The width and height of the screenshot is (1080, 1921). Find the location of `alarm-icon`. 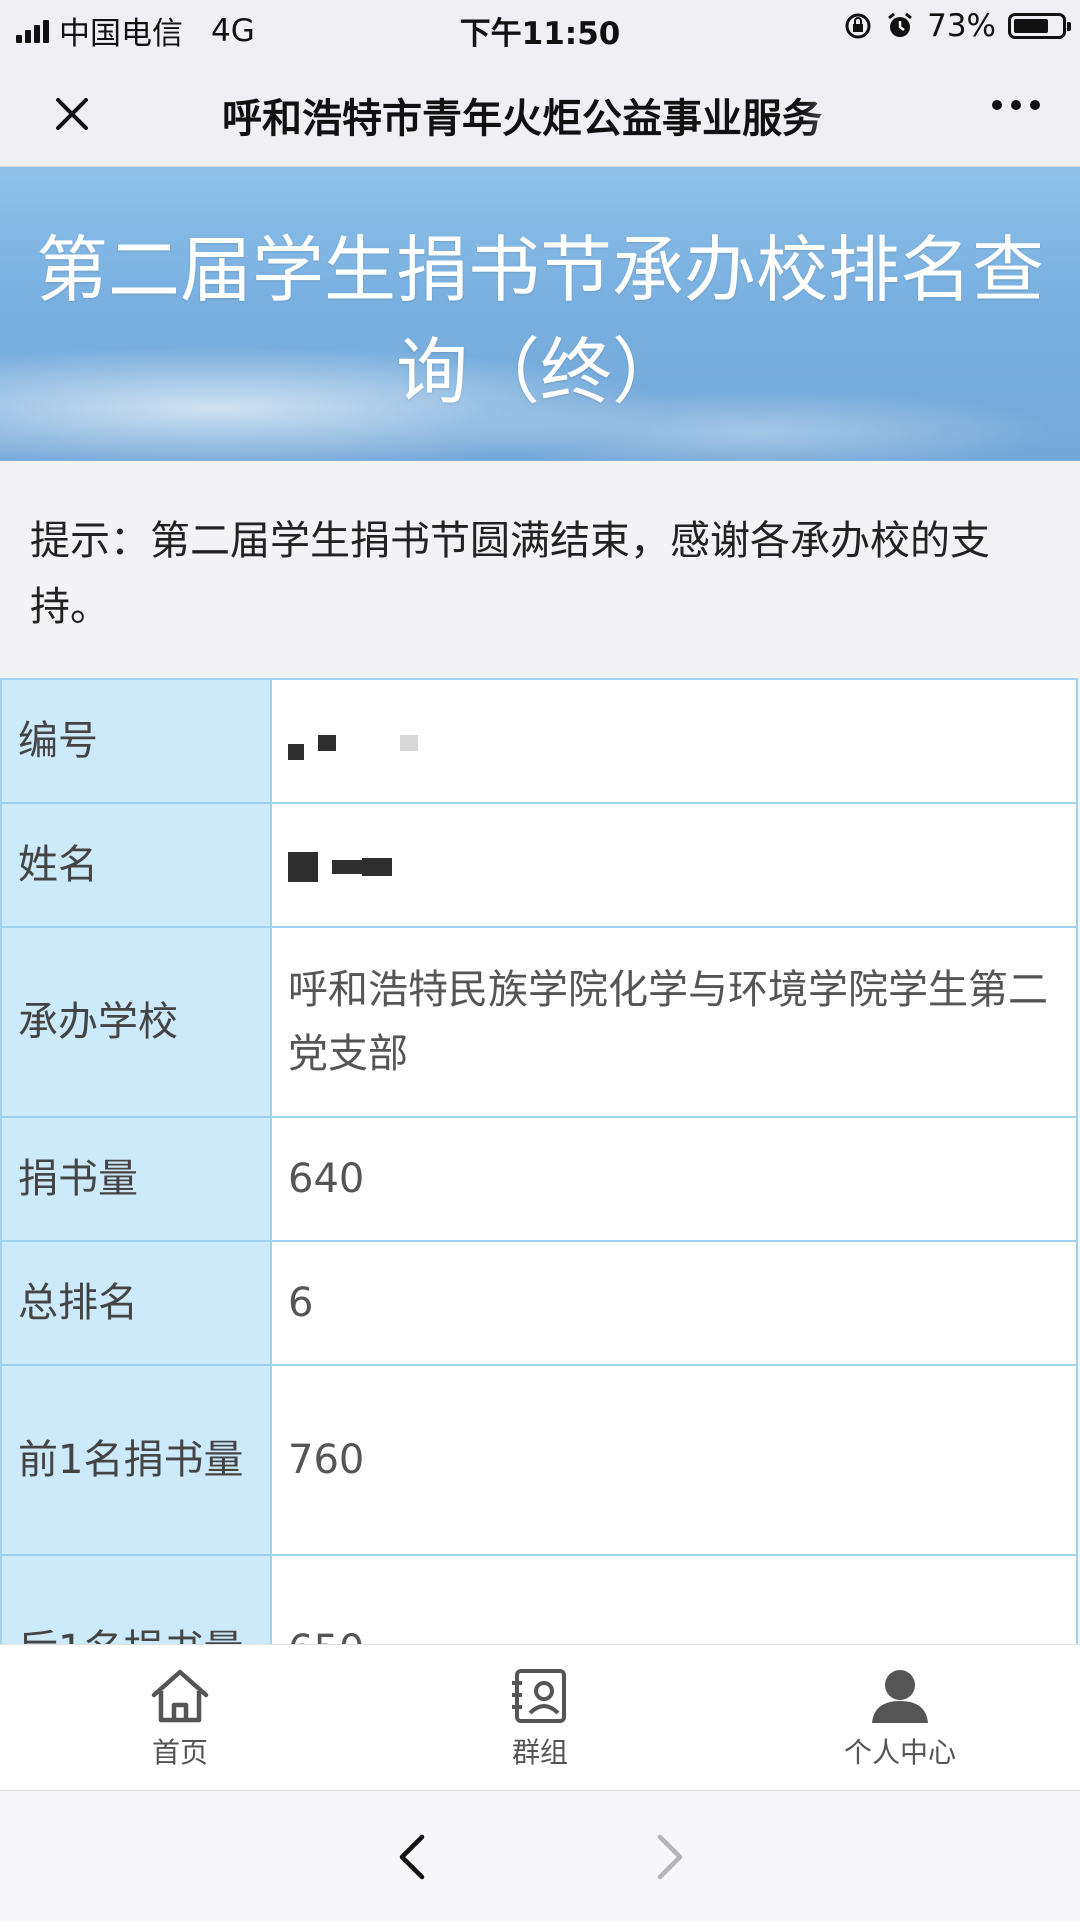

alarm-icon is located at coordinates (900, 24).